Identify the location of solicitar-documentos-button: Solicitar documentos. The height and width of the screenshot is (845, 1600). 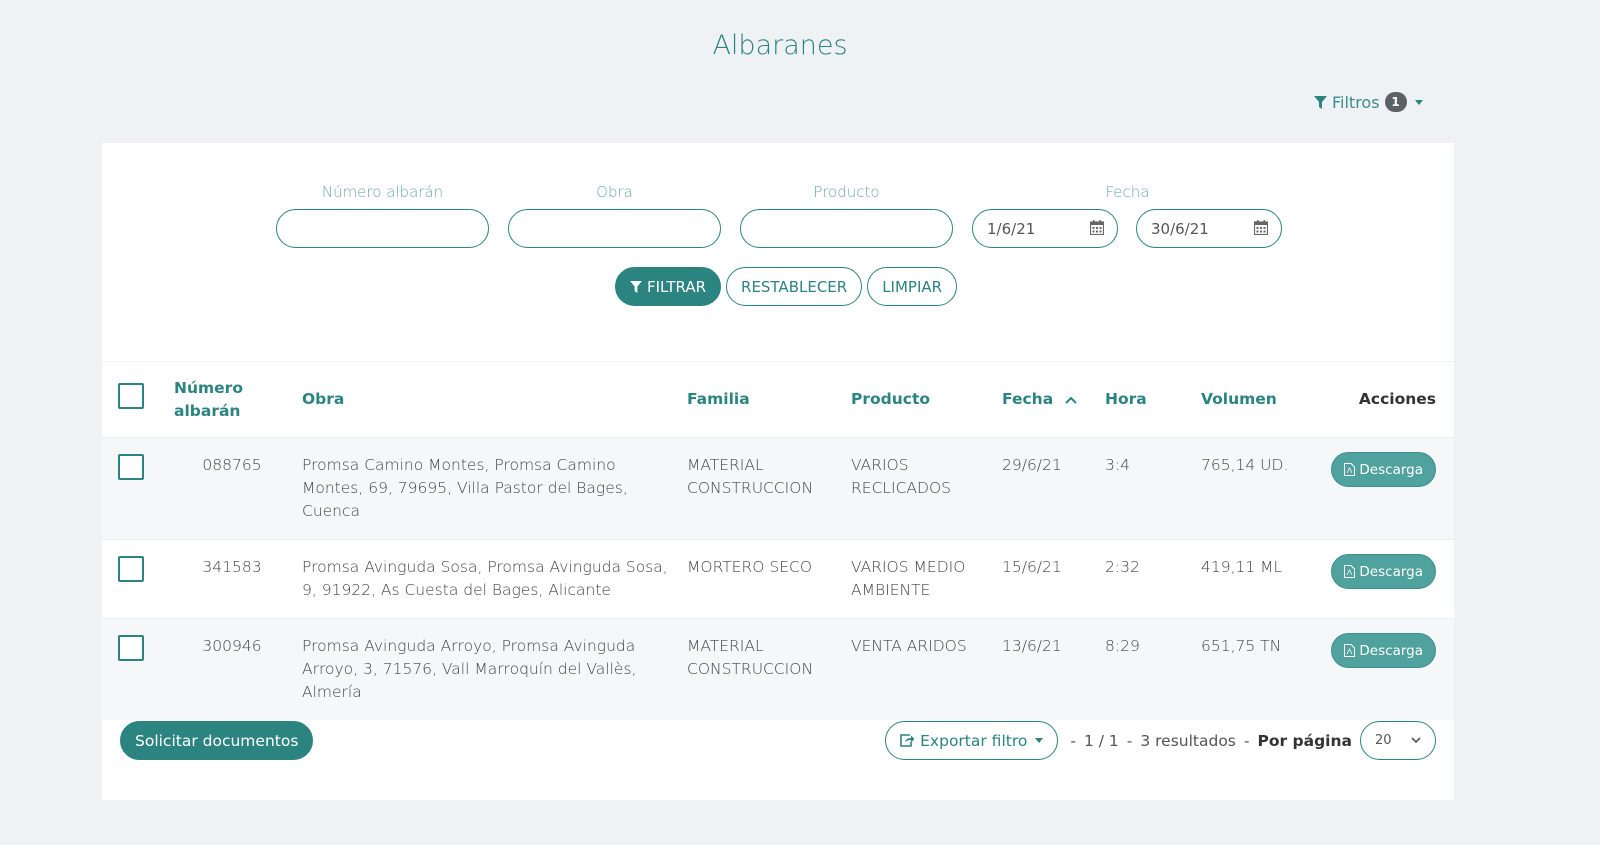
(217, 740).